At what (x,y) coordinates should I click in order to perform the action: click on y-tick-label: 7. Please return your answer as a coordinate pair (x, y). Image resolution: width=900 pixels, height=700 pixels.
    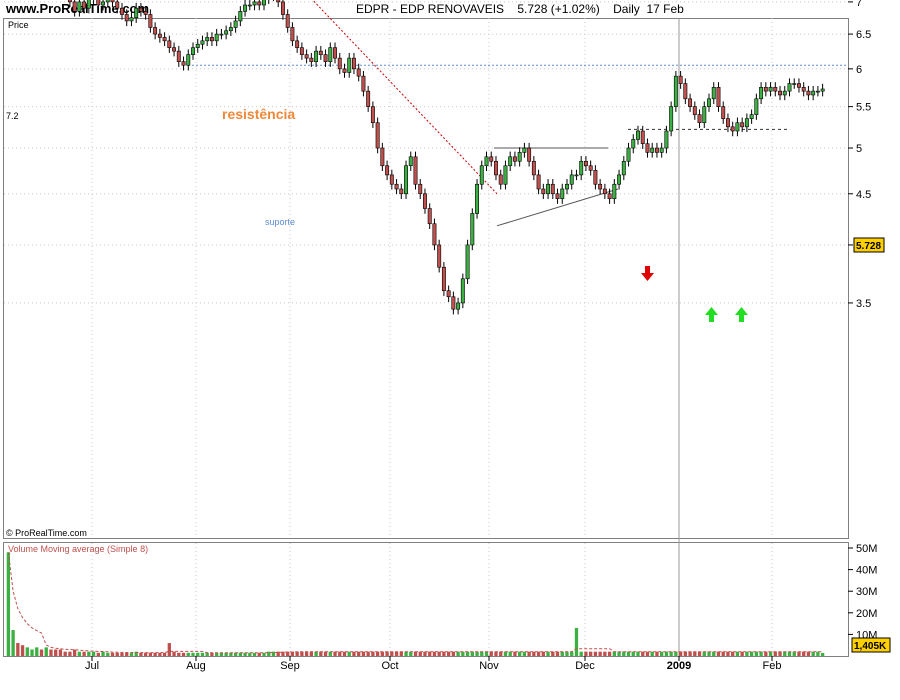
    Looking at the image, I should click on (859, 4).